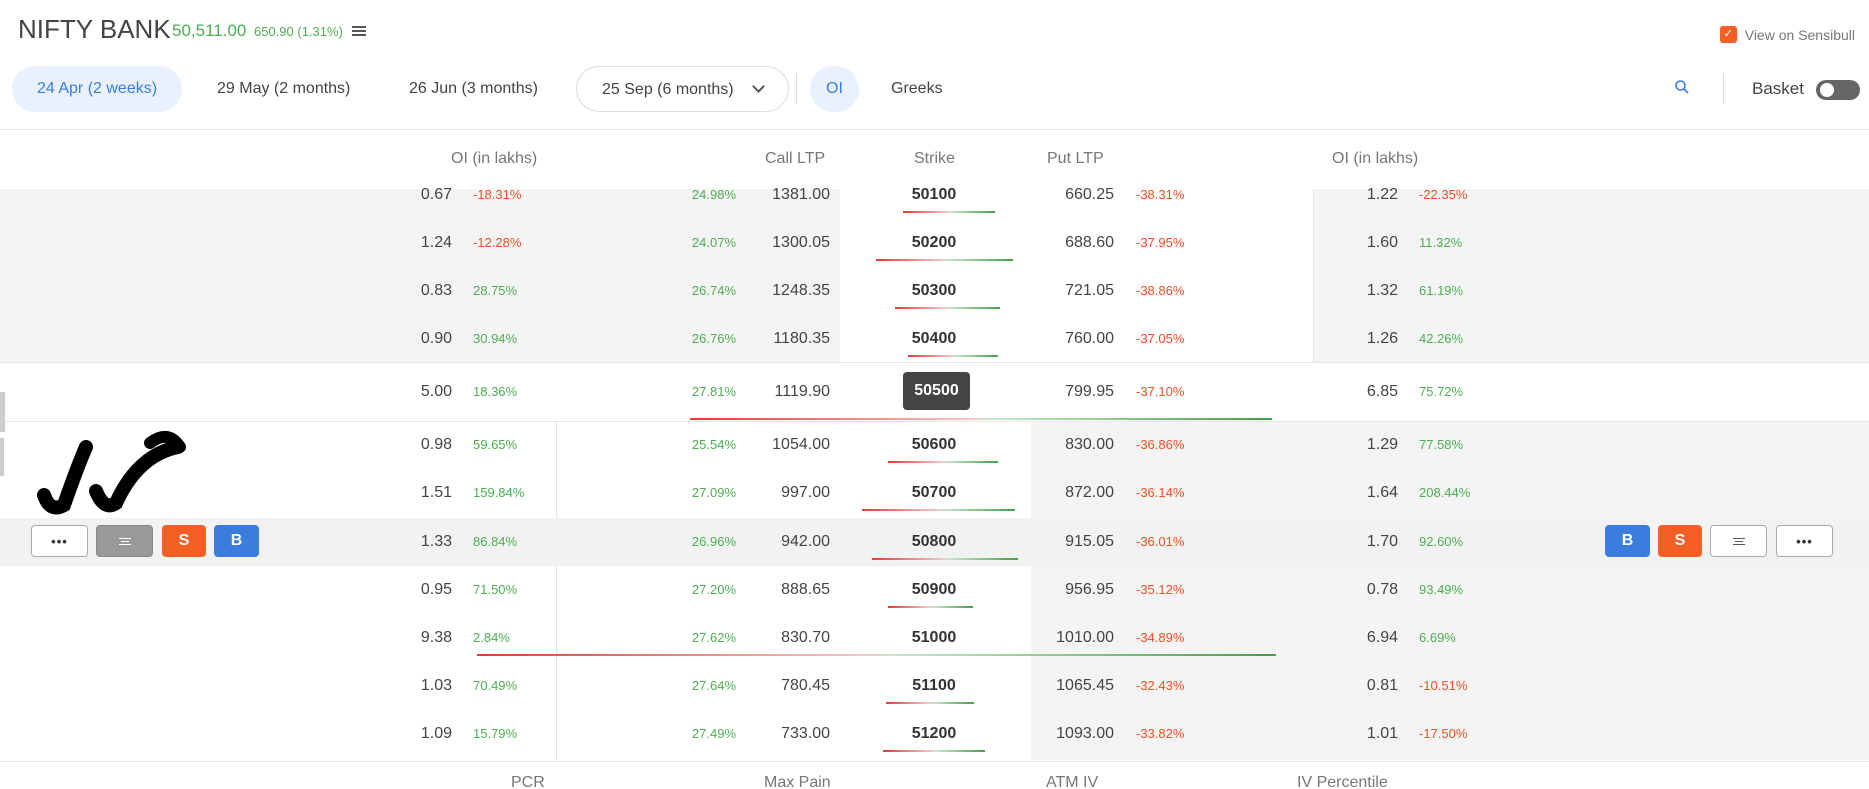 This screenshot has width=1869, height=789. I want to click on put-oi-value: 1.01, so click(1348, 734).